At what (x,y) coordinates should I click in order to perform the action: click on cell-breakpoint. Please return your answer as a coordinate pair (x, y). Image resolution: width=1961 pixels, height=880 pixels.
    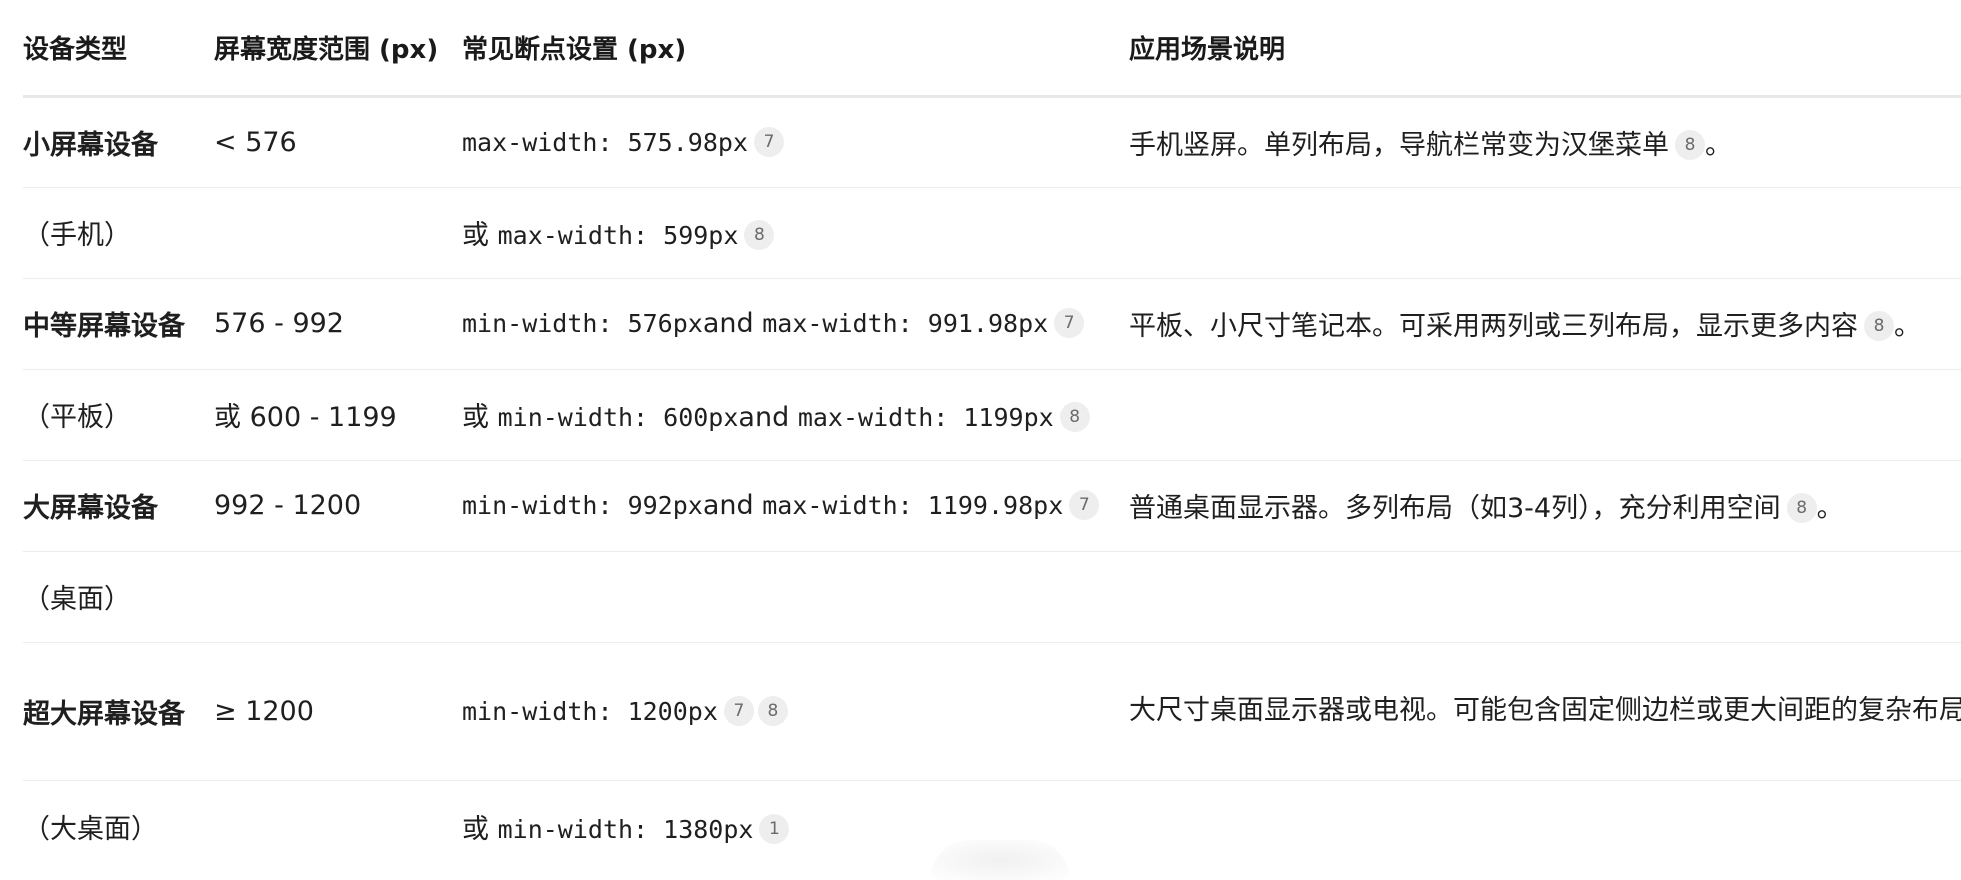
    Looking at the image, I should click on (795, 596).